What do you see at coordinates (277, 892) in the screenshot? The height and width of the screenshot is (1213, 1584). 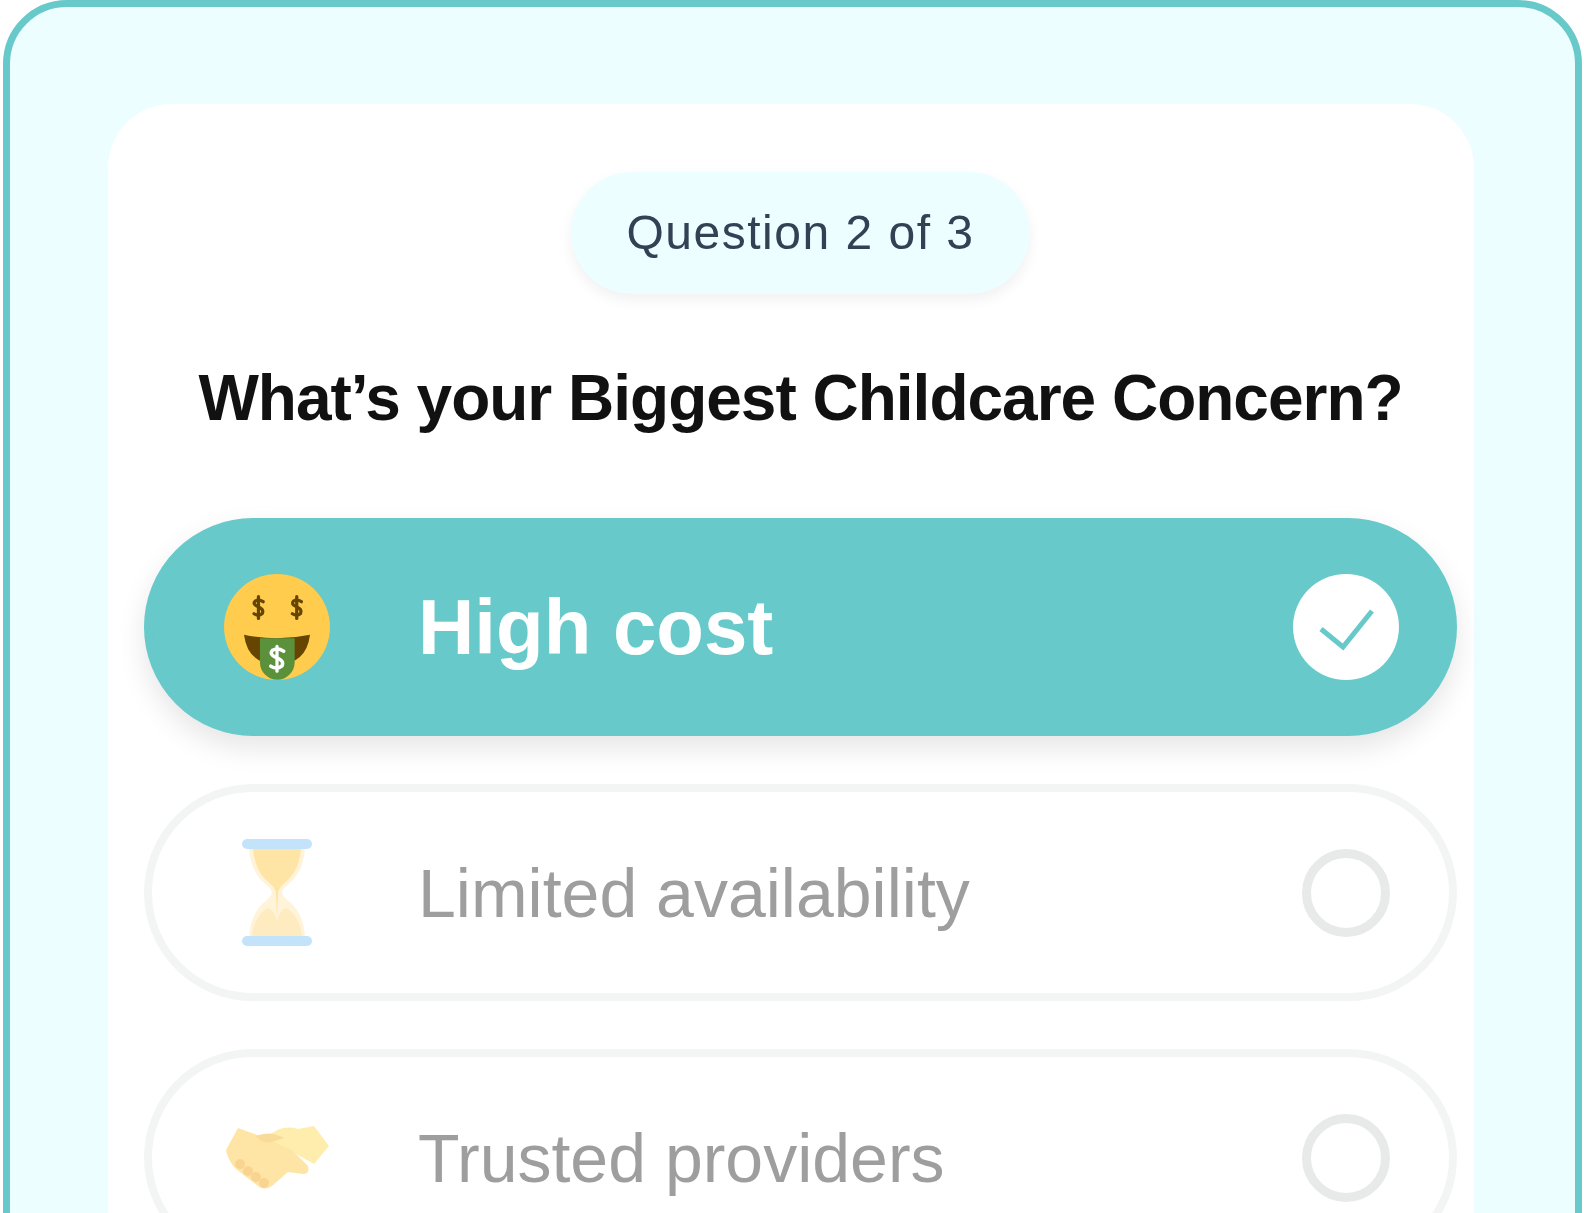 I see `hourglass-emoji-icon` at bounding box center [277, 892].